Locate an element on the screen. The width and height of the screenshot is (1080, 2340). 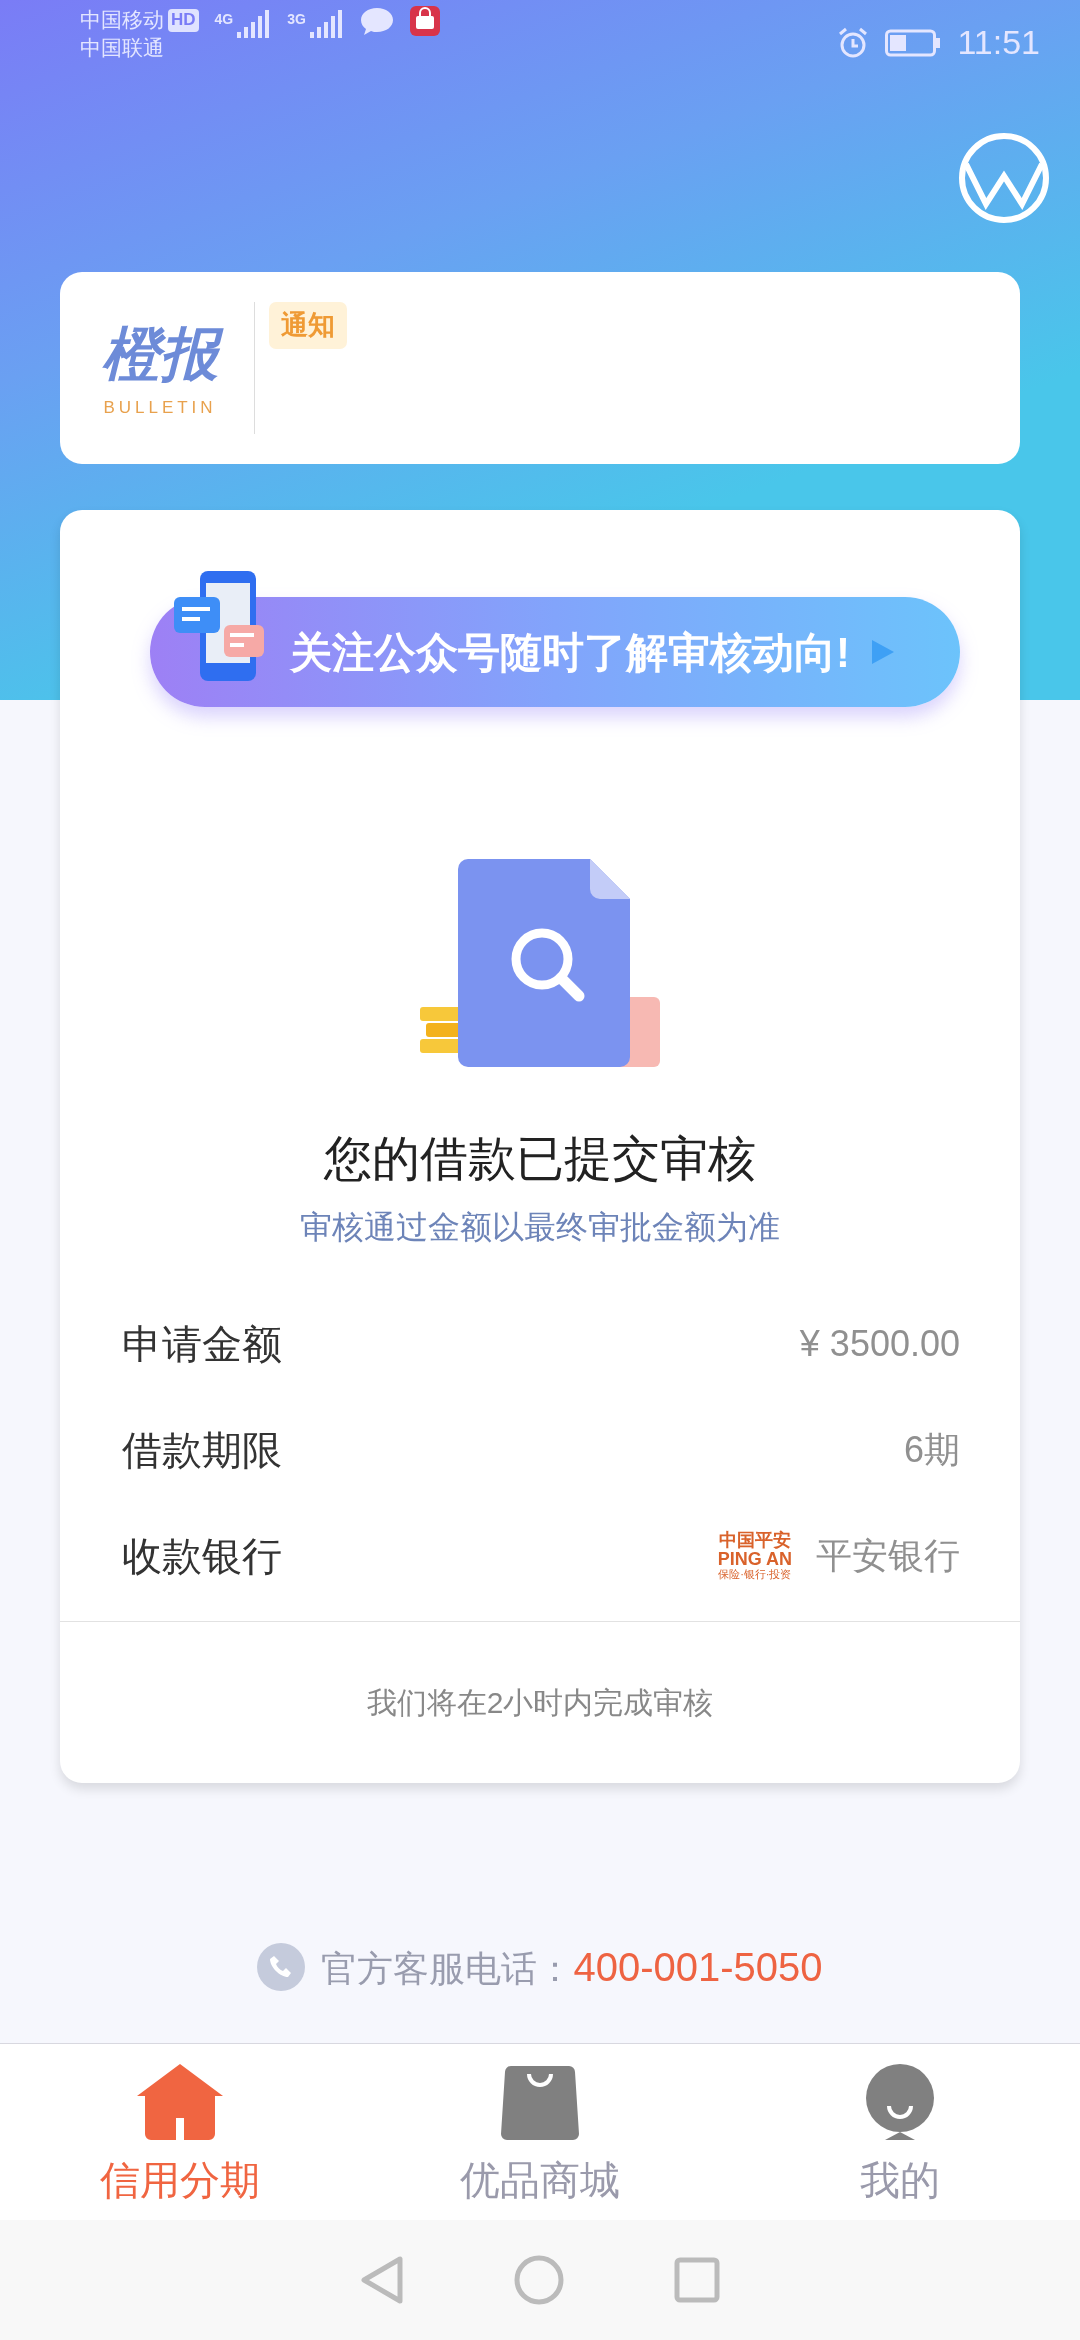
banner-text: 关注公众号随时了解审核动向! is located at coordinates (570, 652).